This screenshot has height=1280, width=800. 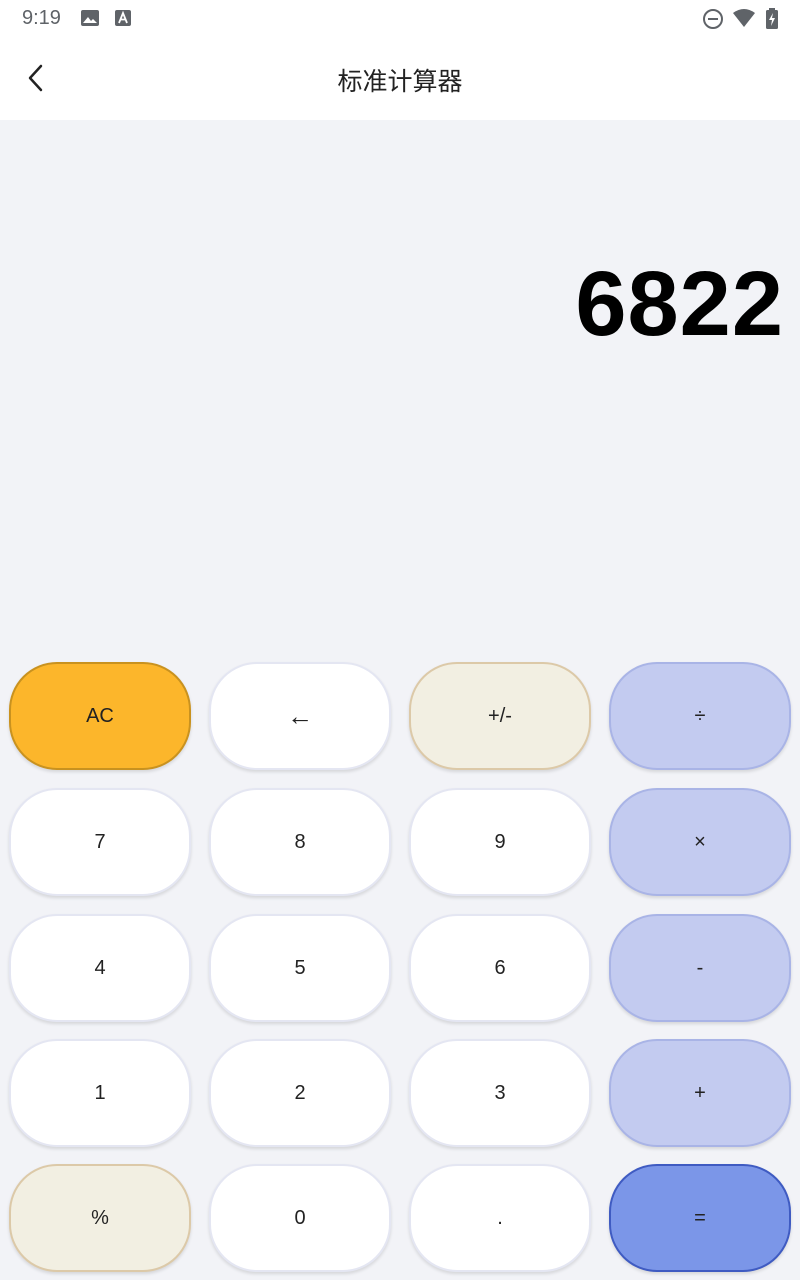 What do you see at coordinates (300, 968) in the screenshot?
I see `digit-5-button: 5` at bounding box center [300, 968].